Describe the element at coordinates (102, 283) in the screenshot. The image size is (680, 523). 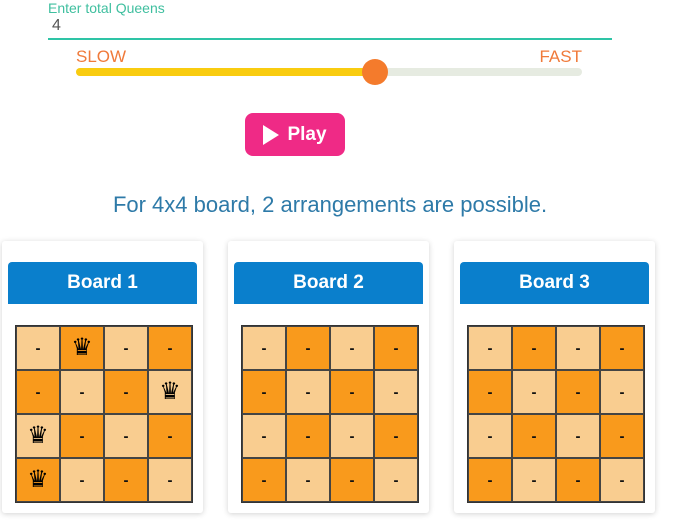
I see `board-title: Board 1` at that location.